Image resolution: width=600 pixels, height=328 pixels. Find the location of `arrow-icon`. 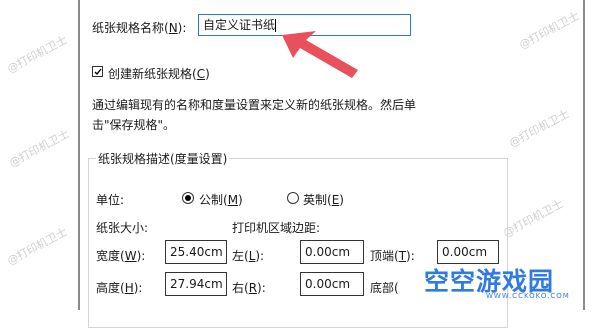

arrow-icon is located at coordinates (320, 54).